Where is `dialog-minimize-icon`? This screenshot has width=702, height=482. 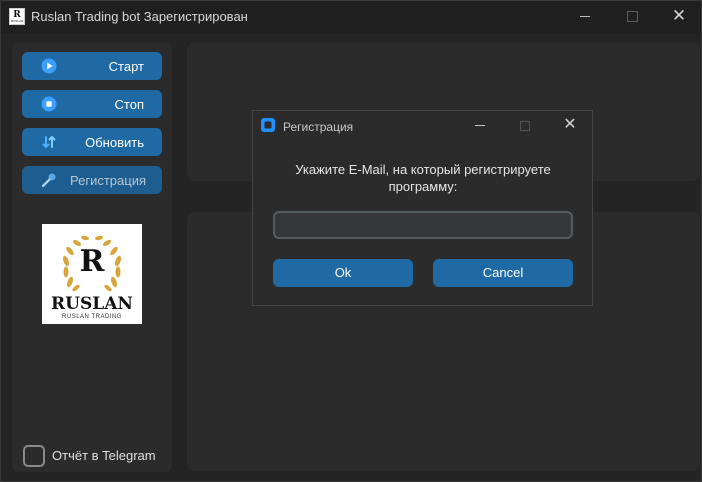 dialog-minimize-icon is located at coordinates (480, 125).